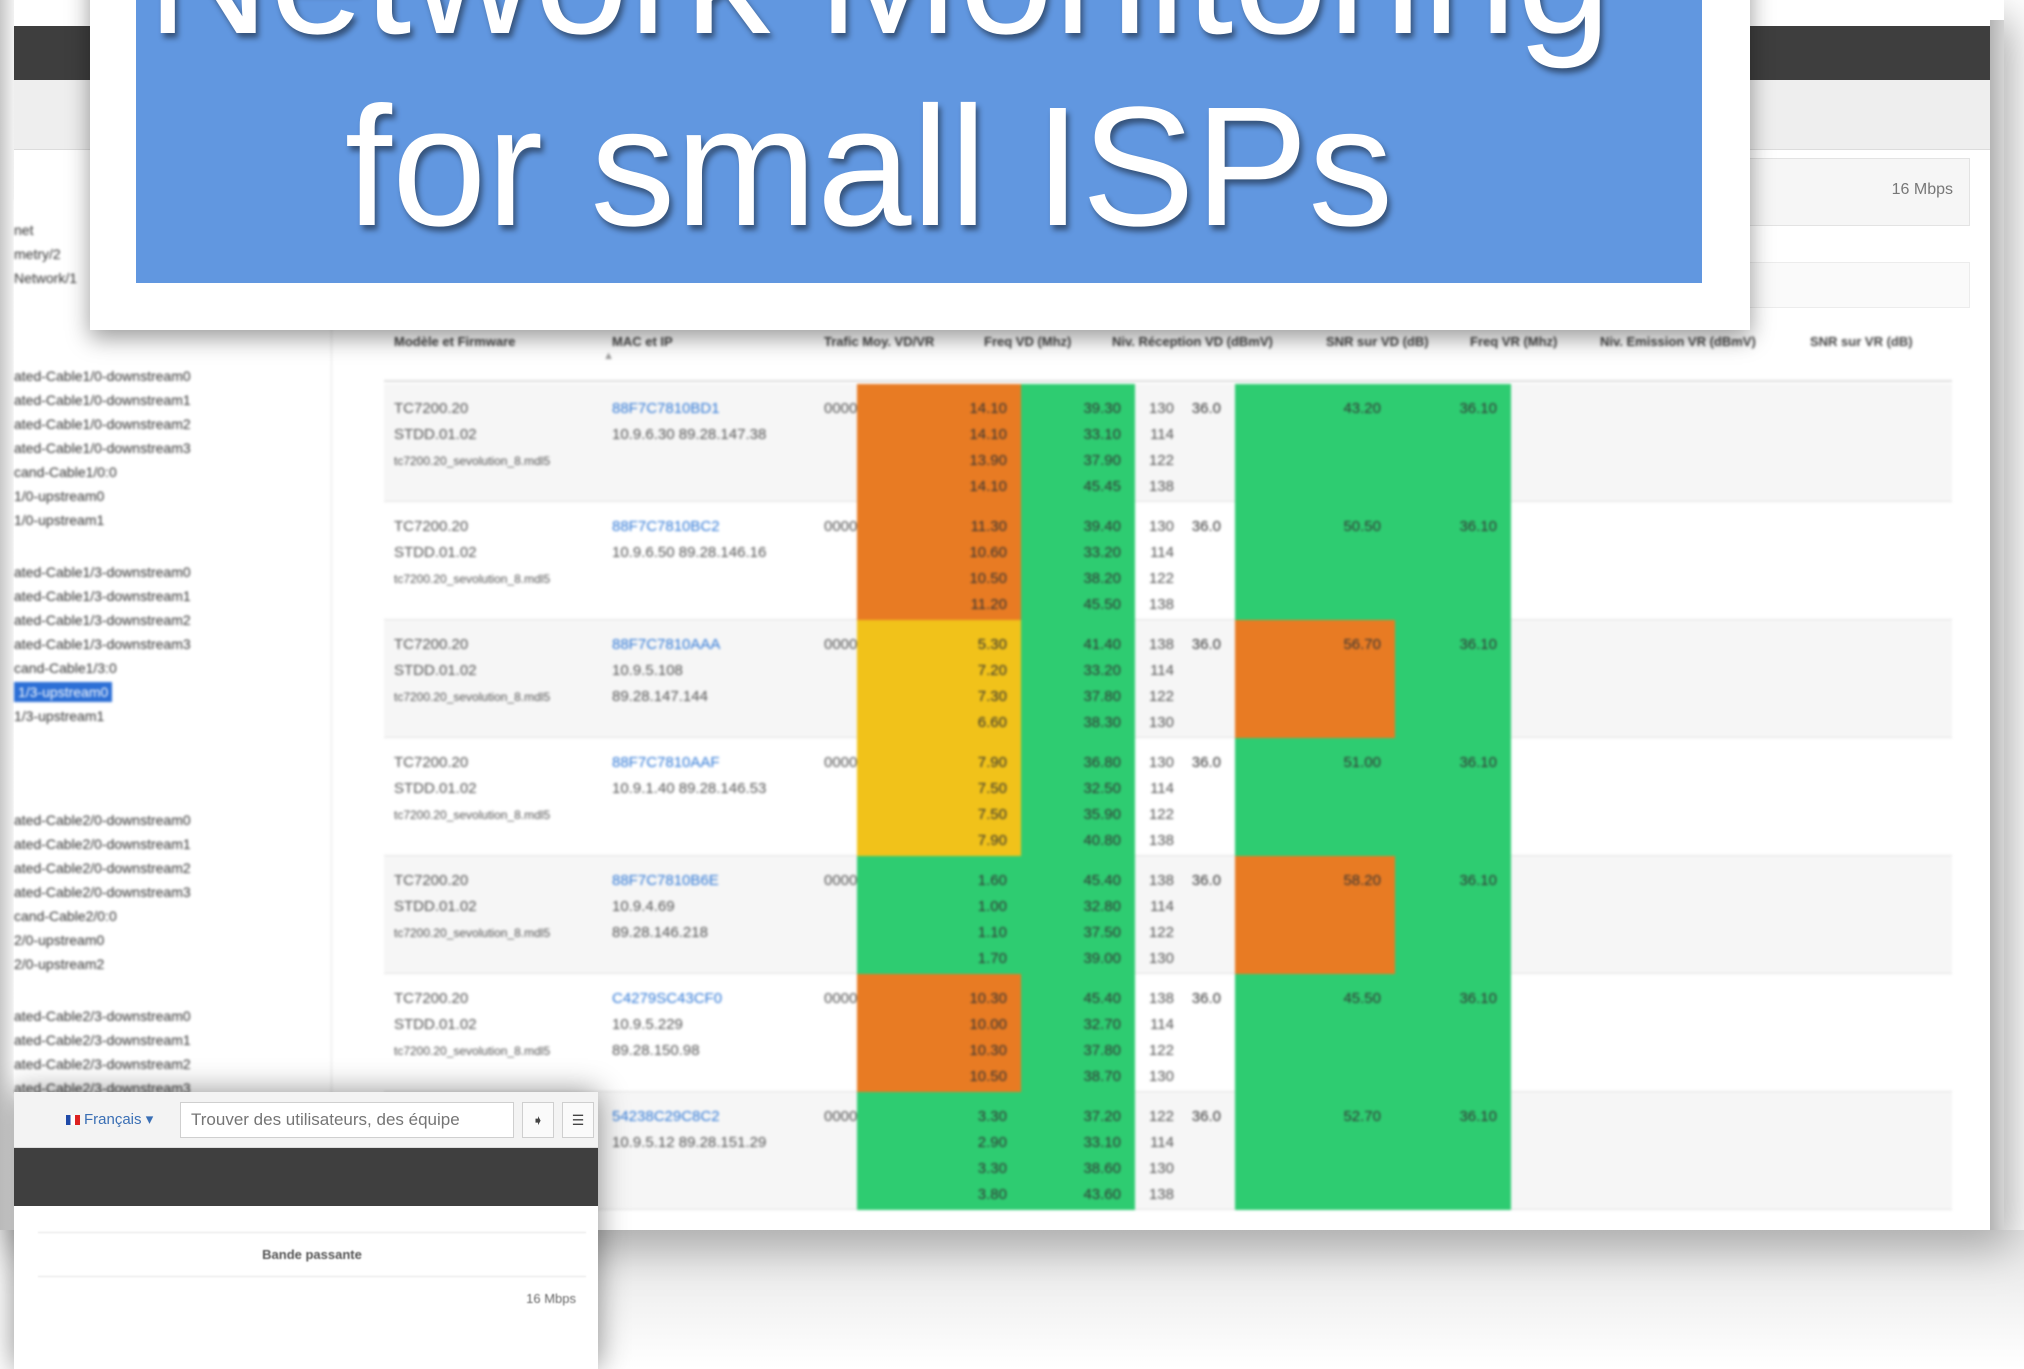  I want to click on col-header-rx-level: Niv. Réception VD (dBmV), so click(1202, 342).